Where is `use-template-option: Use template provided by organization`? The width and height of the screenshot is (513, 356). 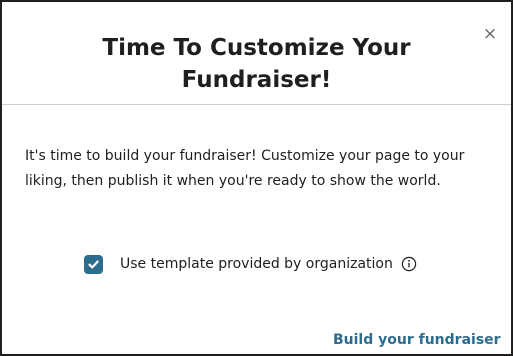
use-template-option: Use template provided by organization is located at coordinates (250, 264).